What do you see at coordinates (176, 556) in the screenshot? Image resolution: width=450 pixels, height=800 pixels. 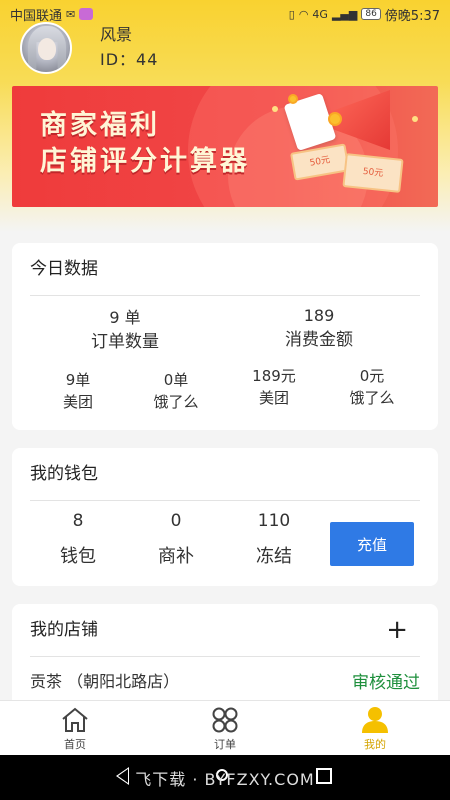 I see `subsidy-label: 商补` at bounding box center [176, 556].